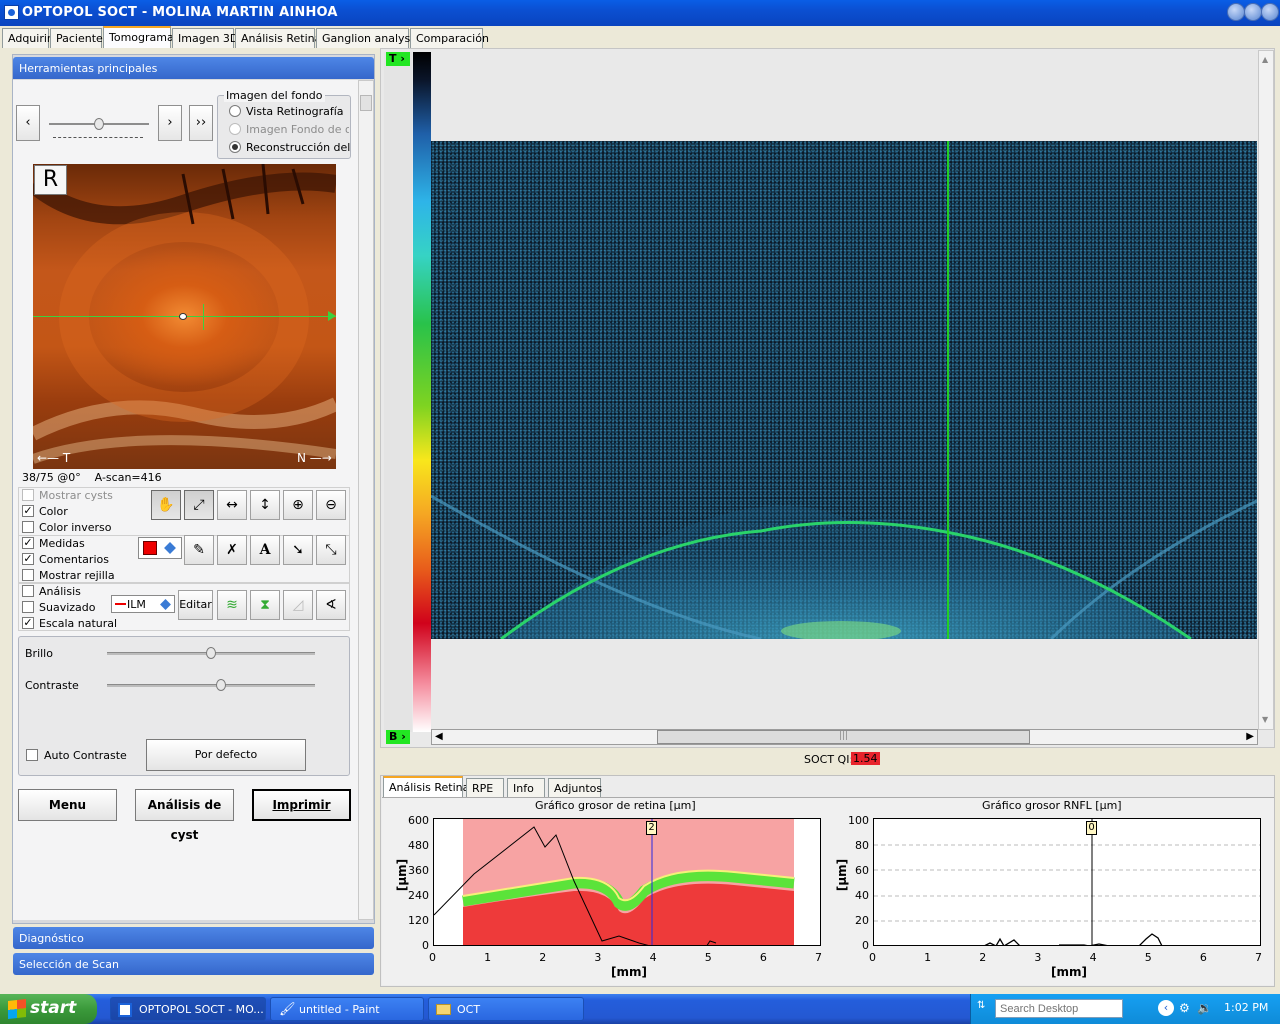 The width and height of the screenshot is (1280, 1024). Describe the element at coordinates (193, 68) in the screenshot. I see `main-tools-header: Herramientas principales` at that location.